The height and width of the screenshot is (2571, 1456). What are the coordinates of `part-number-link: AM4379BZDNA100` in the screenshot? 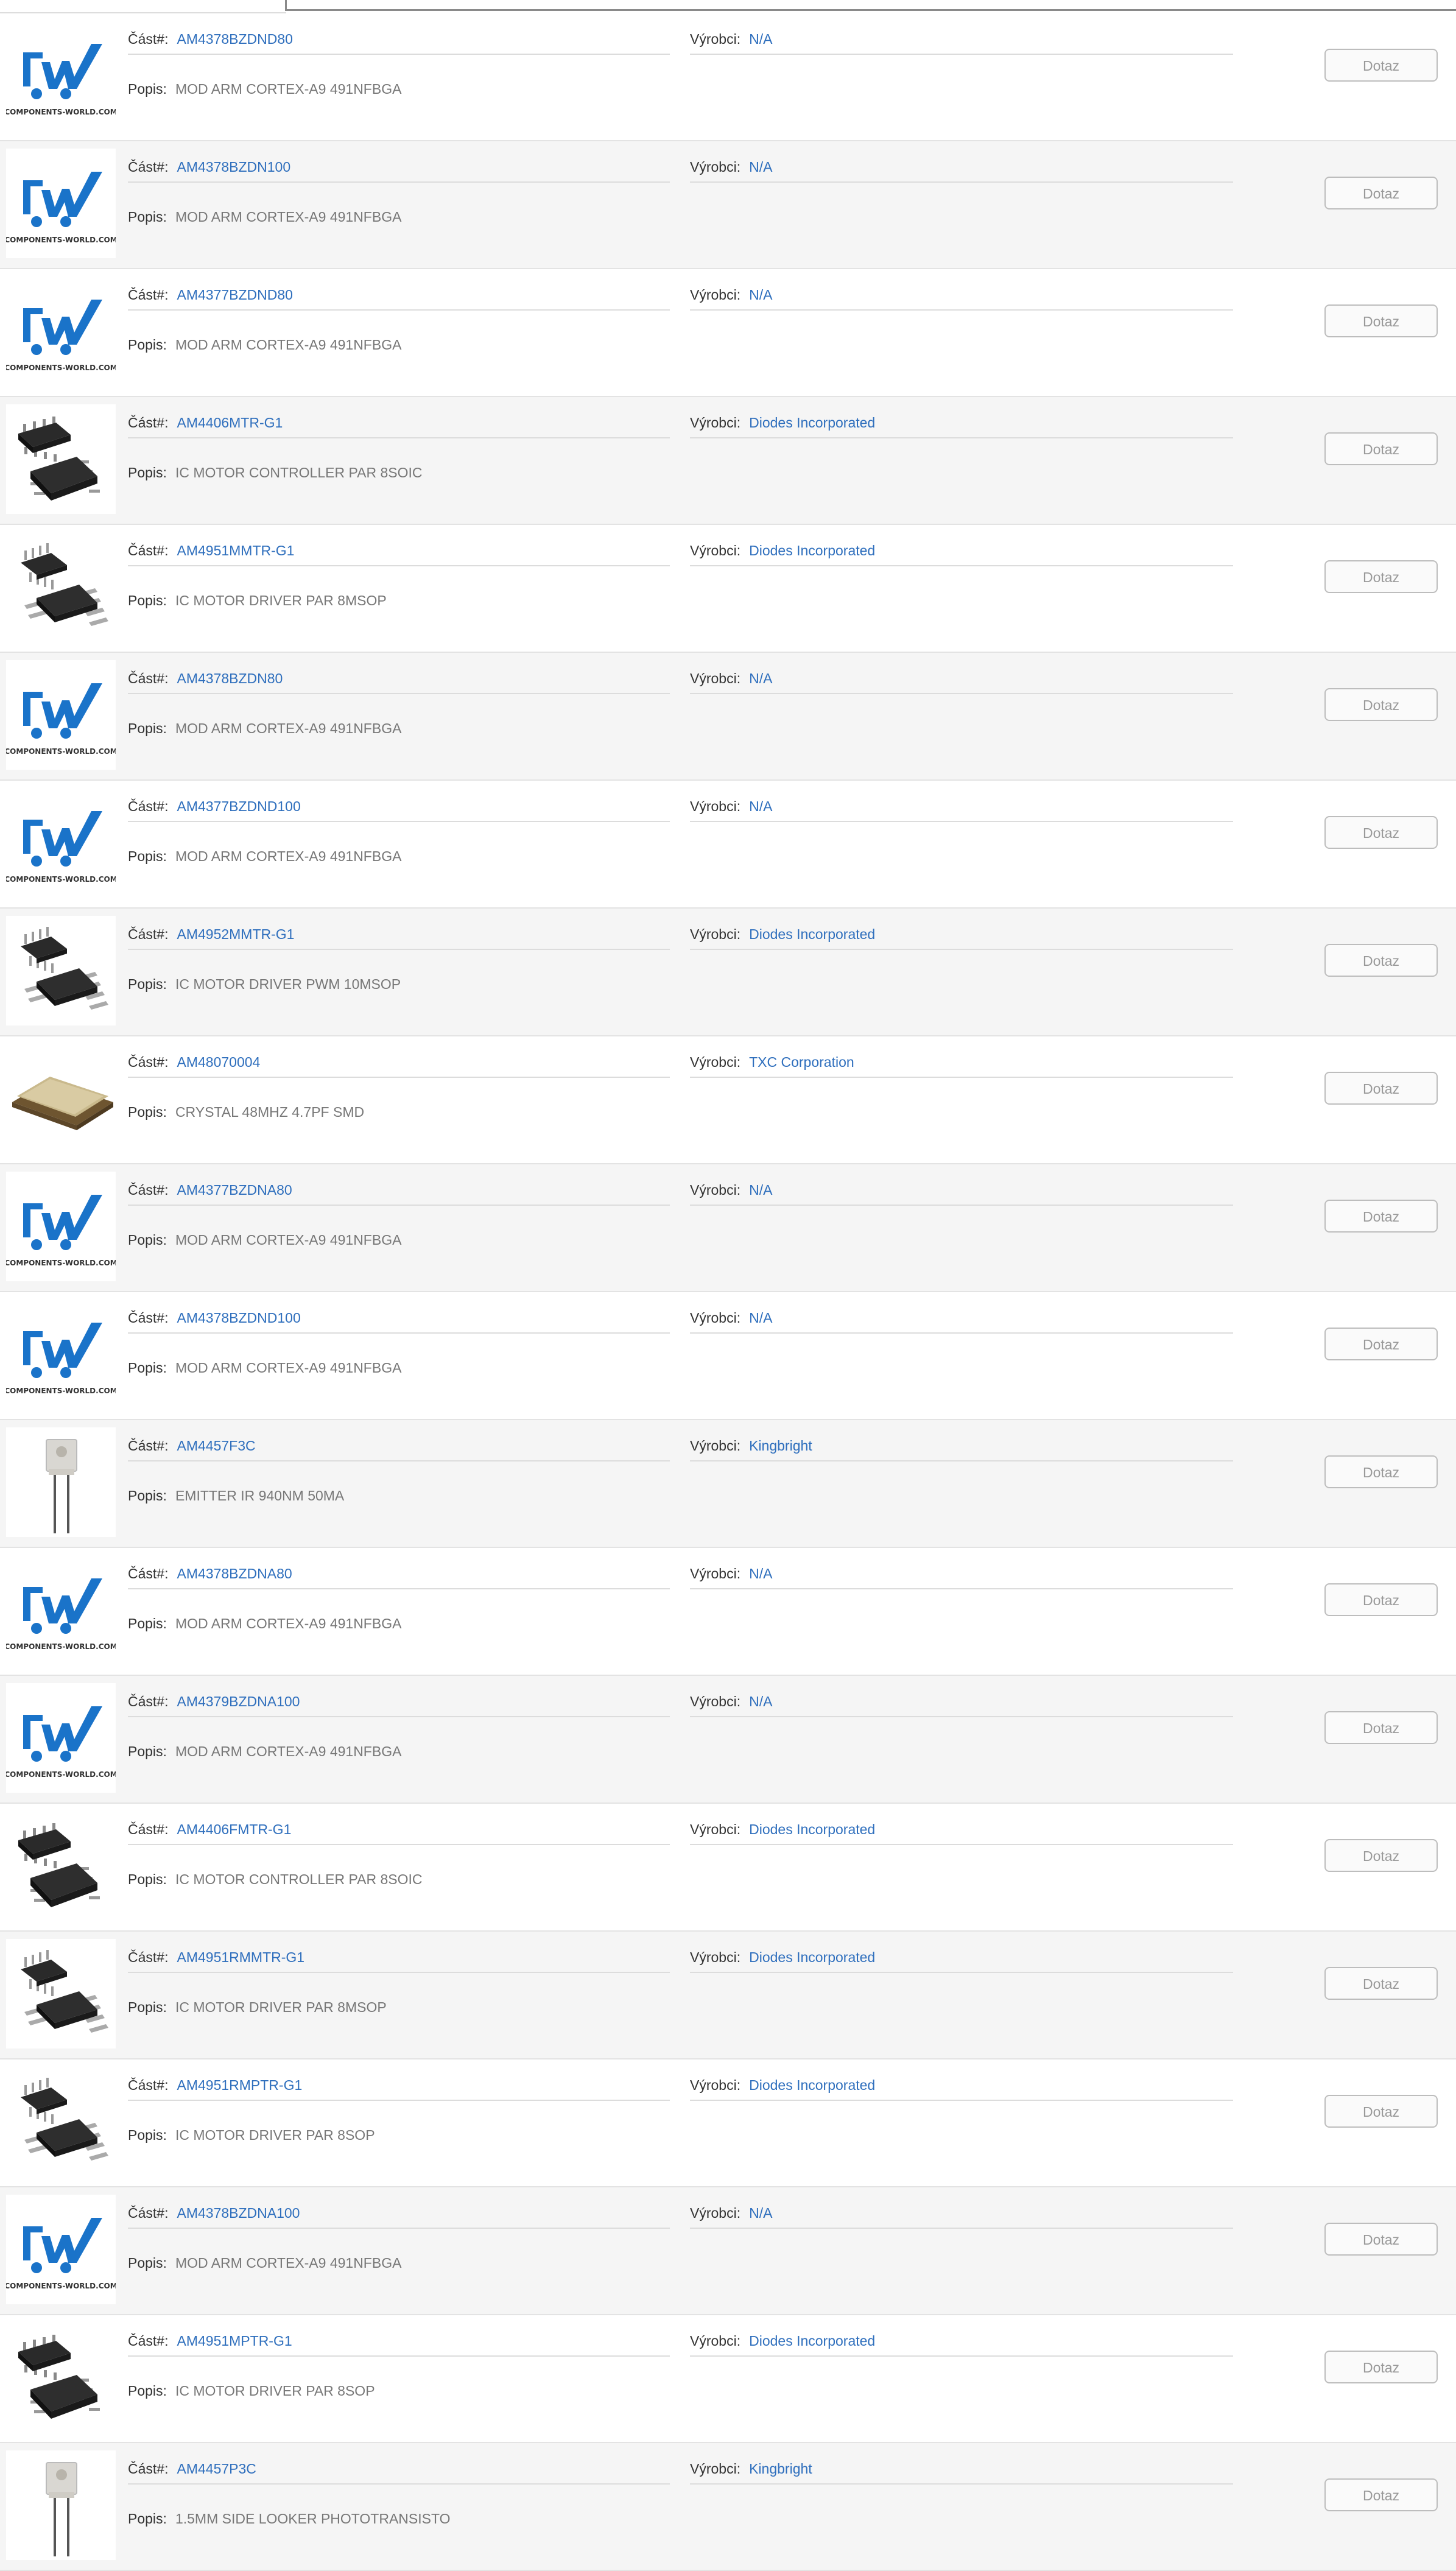 It's located at (238, 1701).